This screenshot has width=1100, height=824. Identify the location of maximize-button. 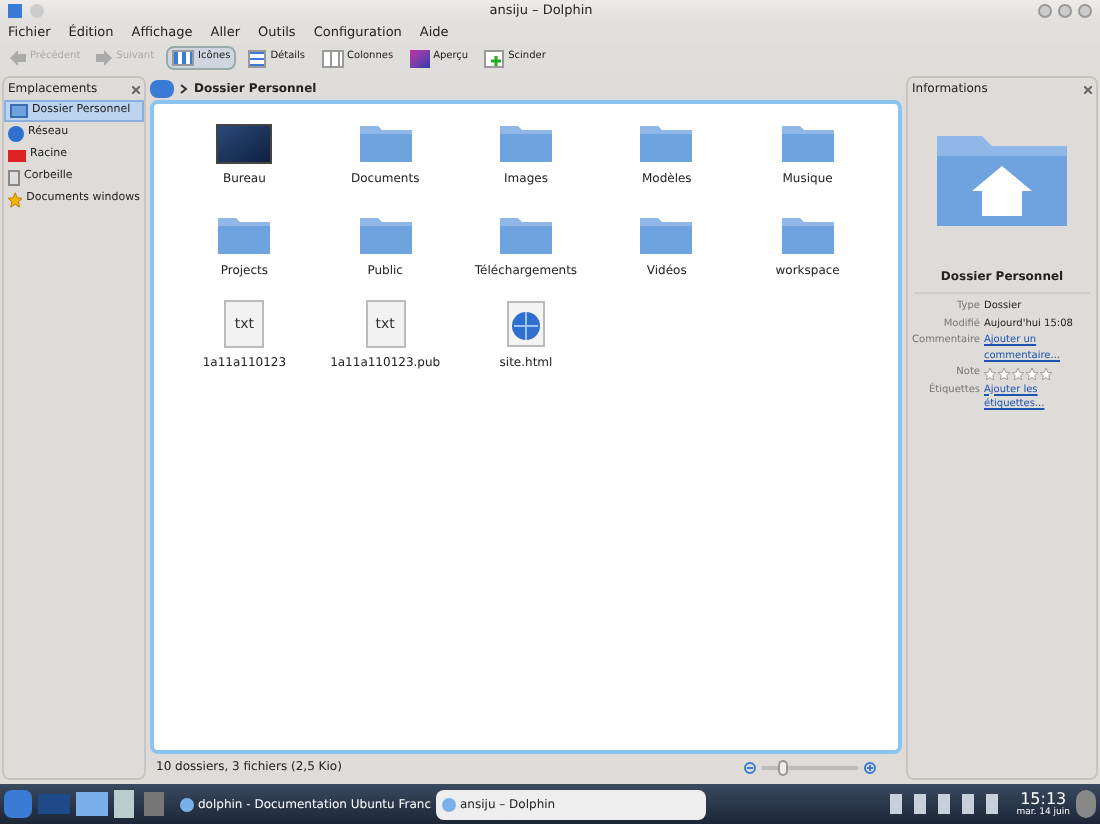
(1065, 11).